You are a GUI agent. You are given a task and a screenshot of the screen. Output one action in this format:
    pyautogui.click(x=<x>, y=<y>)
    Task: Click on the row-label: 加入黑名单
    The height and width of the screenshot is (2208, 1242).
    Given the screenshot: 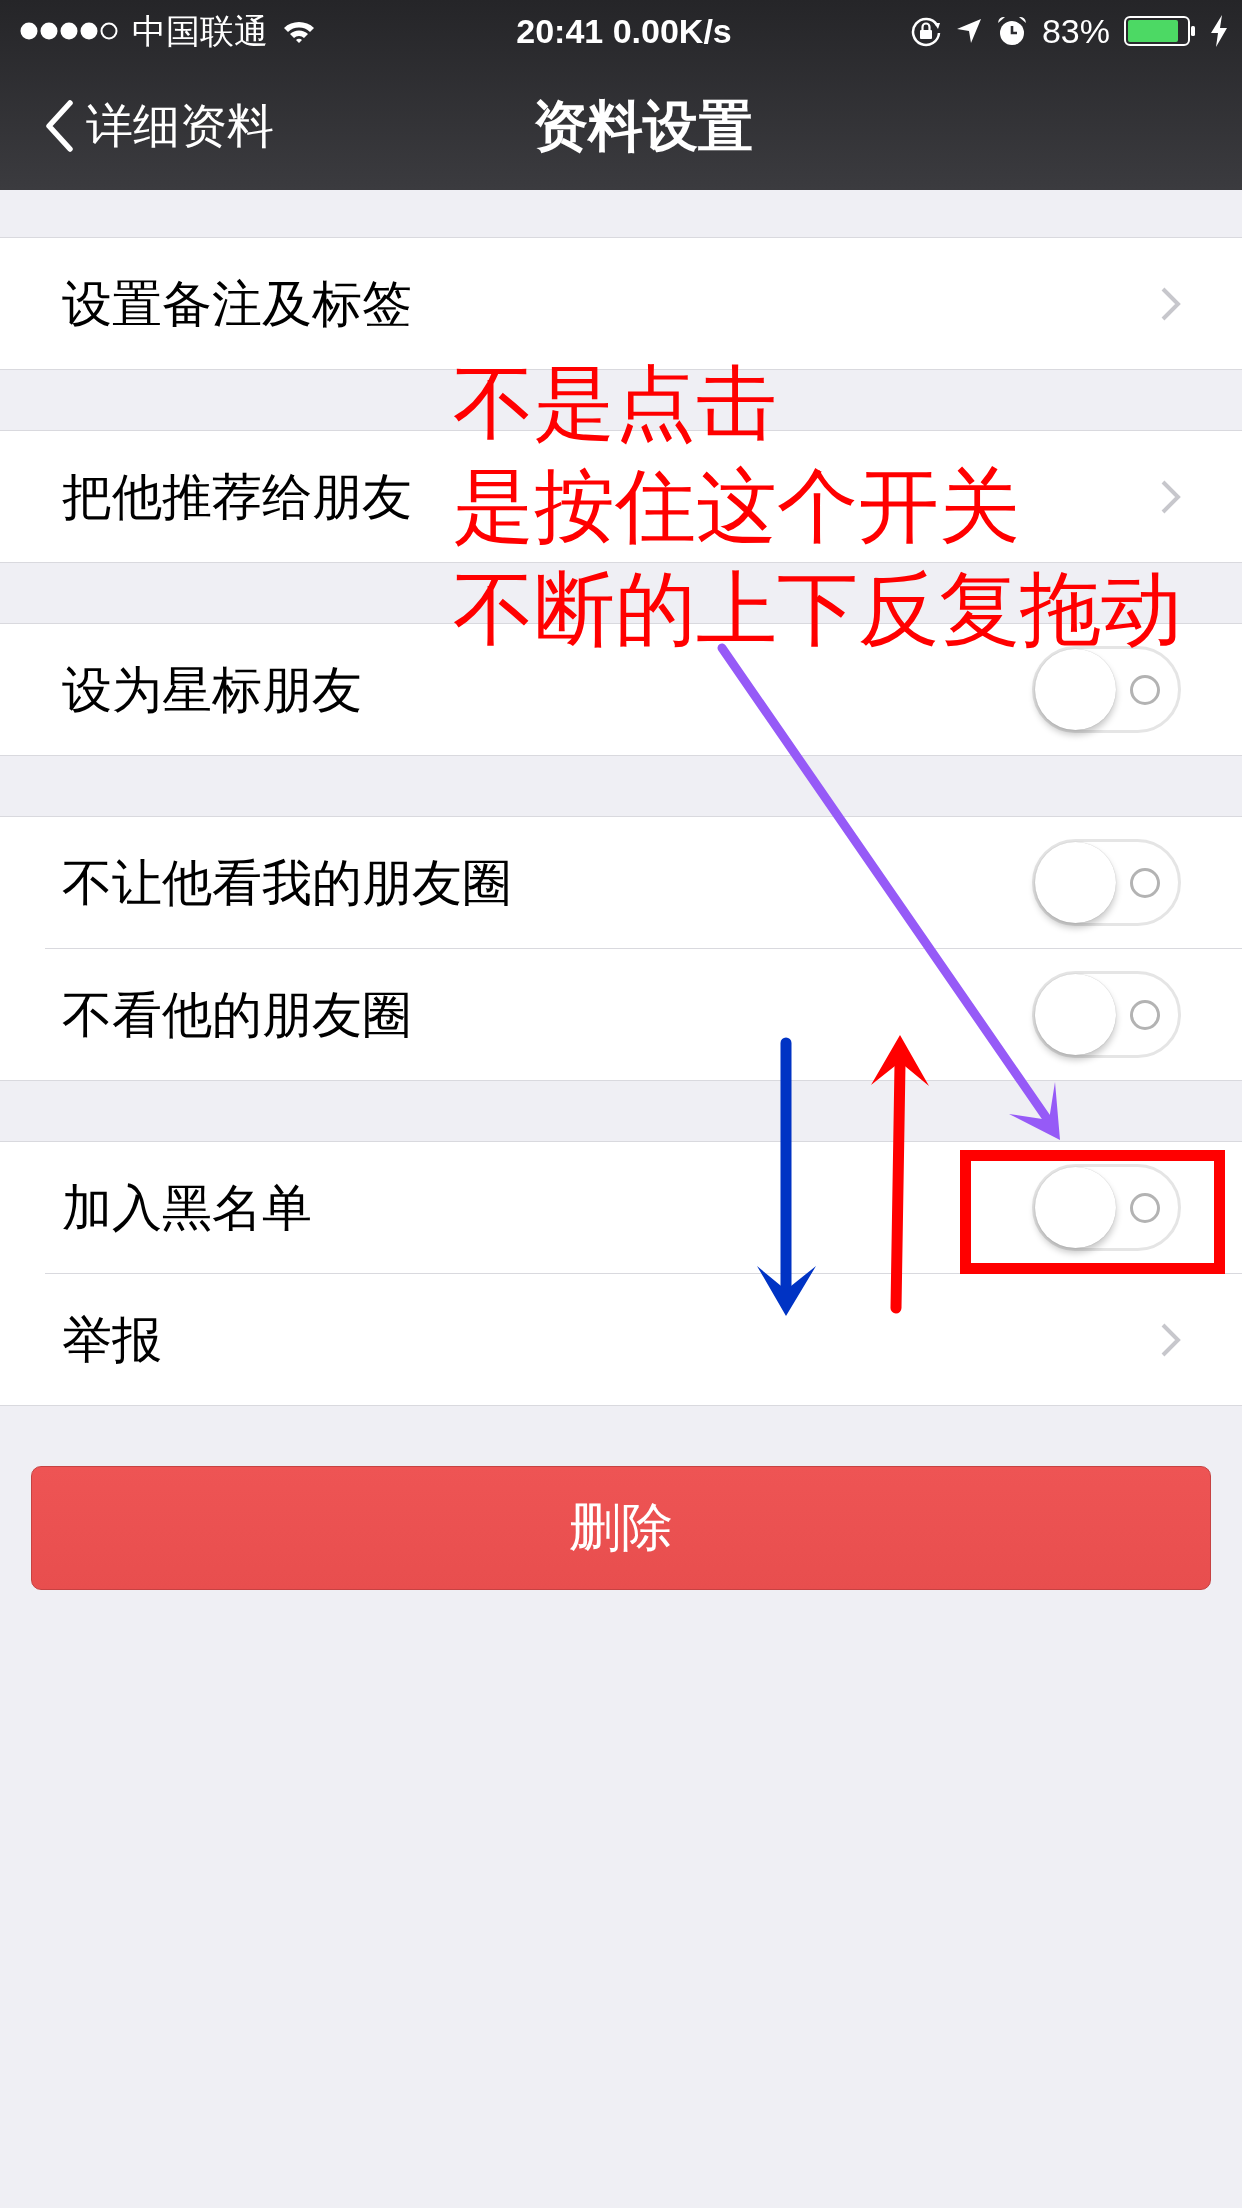 What is the action you would take?
    pyautogui.click(x=187, y=1207)
    